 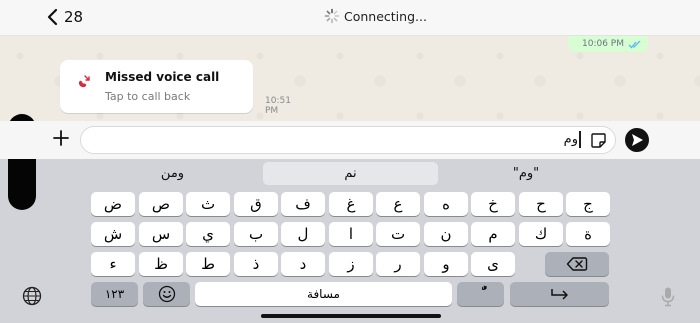 What do you see at coordinates (603, 44) in the screenshot?
I see `message-time: 10:06 PM` at bounding box center [603, 44].